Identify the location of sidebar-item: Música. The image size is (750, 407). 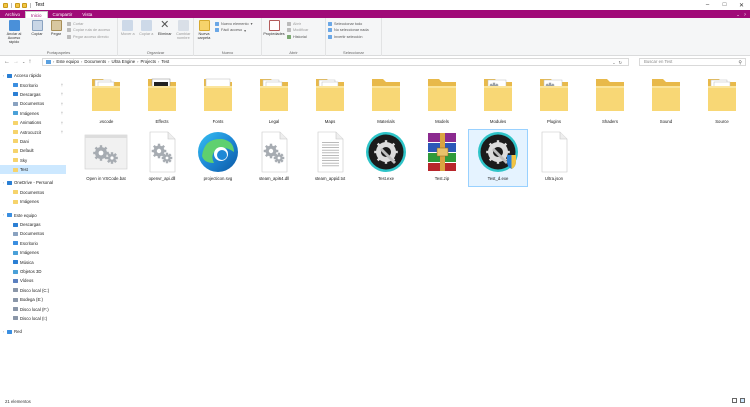
(33, 261).